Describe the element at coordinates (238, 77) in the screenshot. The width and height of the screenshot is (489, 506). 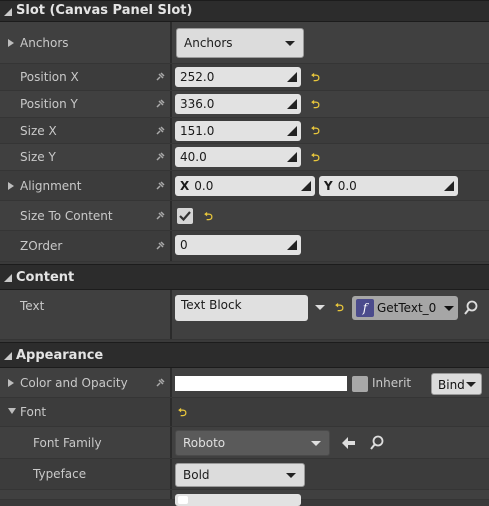
I see `position-x-field: 252.0` at that location.